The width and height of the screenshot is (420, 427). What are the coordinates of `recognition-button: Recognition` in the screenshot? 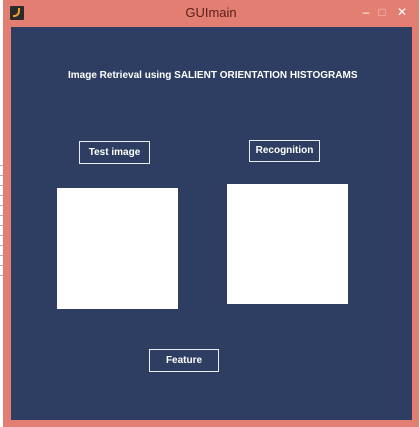 It's located at (284, 151).